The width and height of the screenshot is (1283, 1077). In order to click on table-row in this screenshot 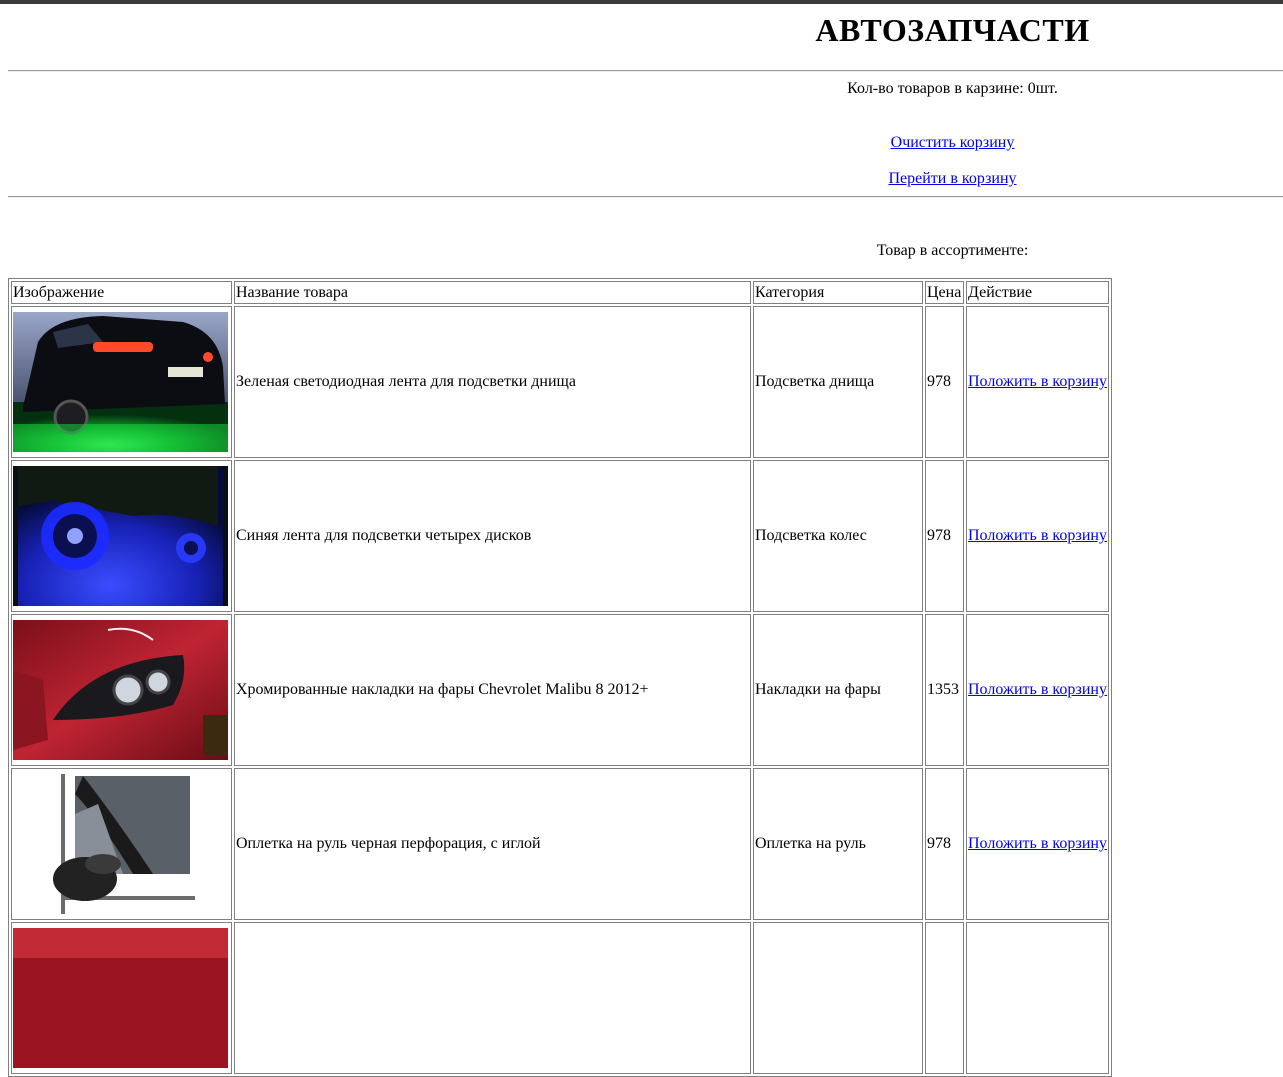, I will do `click(560, 998)`.